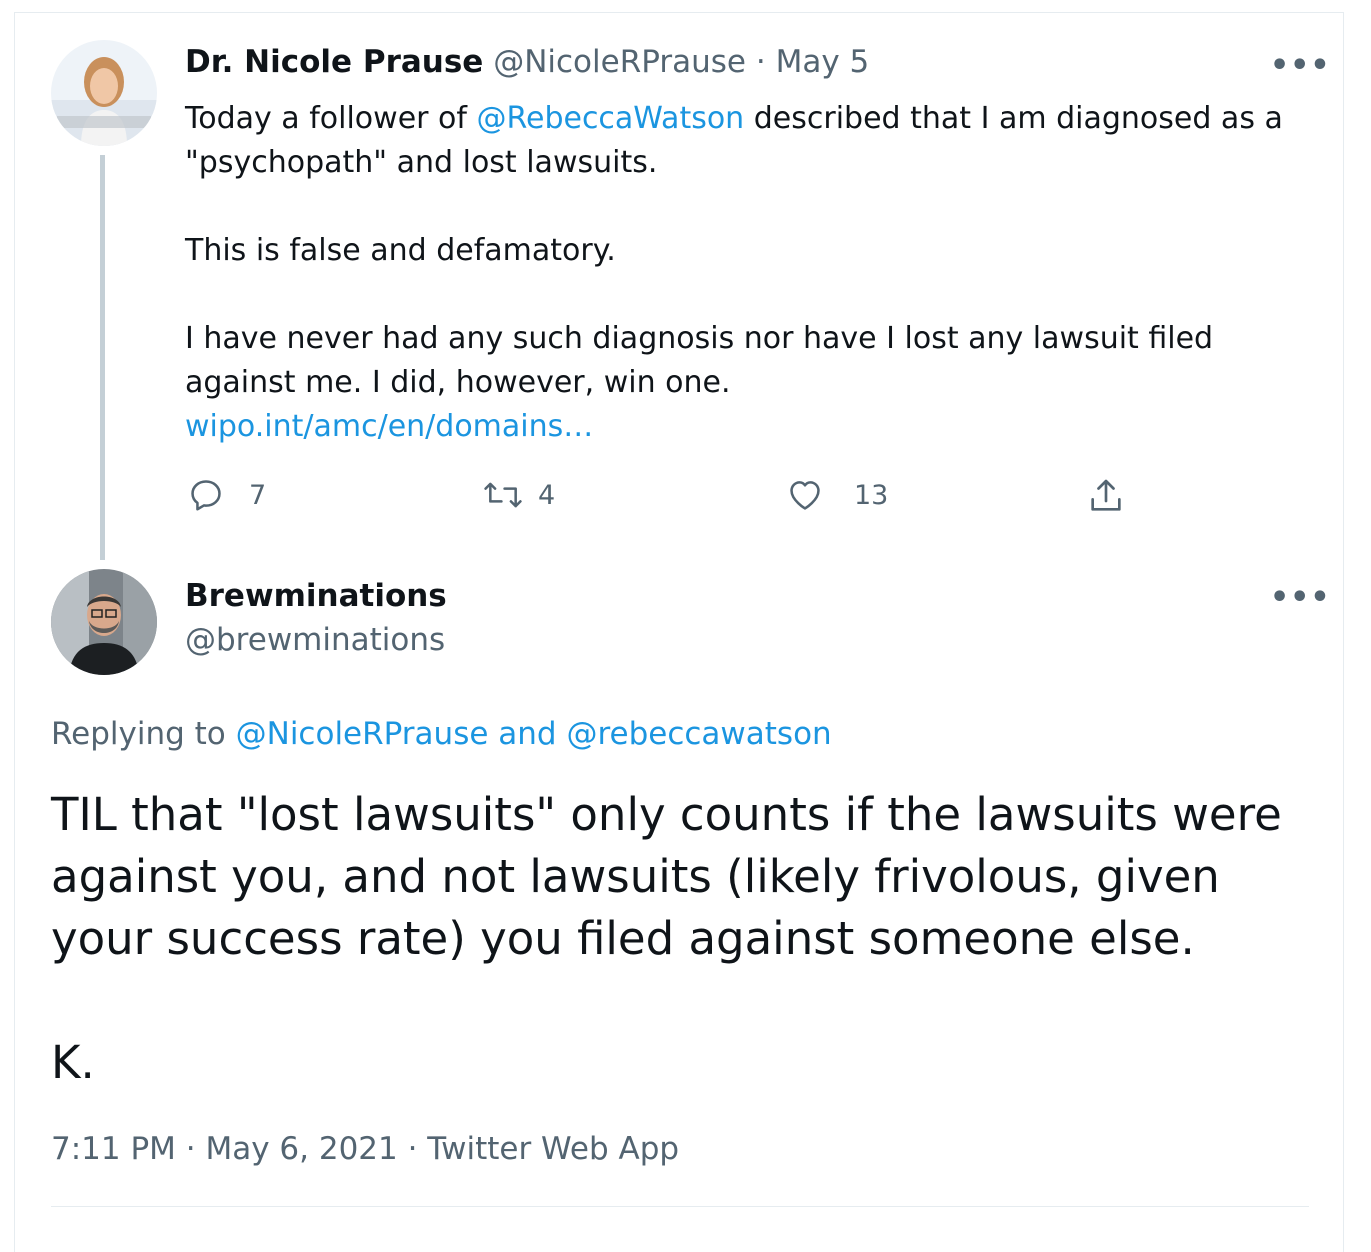 This screenshot has width=1371, height=1252. What do you see at coordinates (1300, 65) in the screenshot?
I see `tweet1-more-icon: •••` at bounding box center [1300, 65].